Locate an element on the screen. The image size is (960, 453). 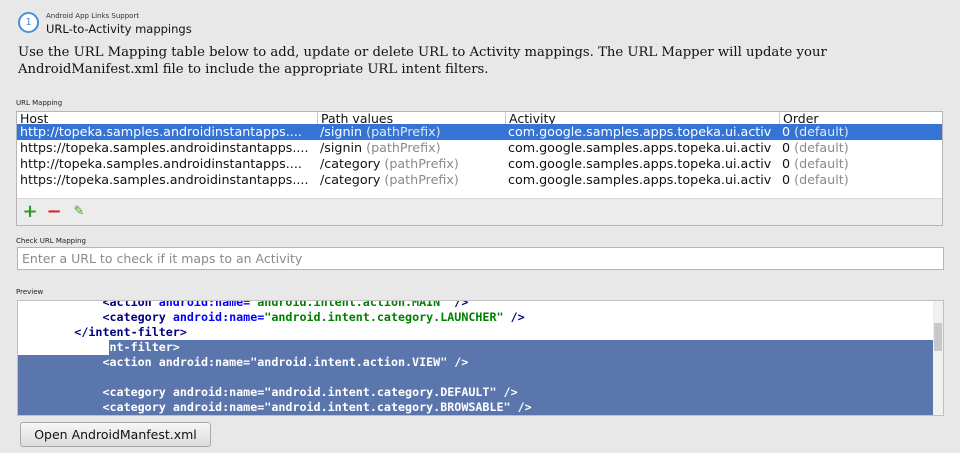
code-tag: <intent-filter> is located at coordinates (127, 347).